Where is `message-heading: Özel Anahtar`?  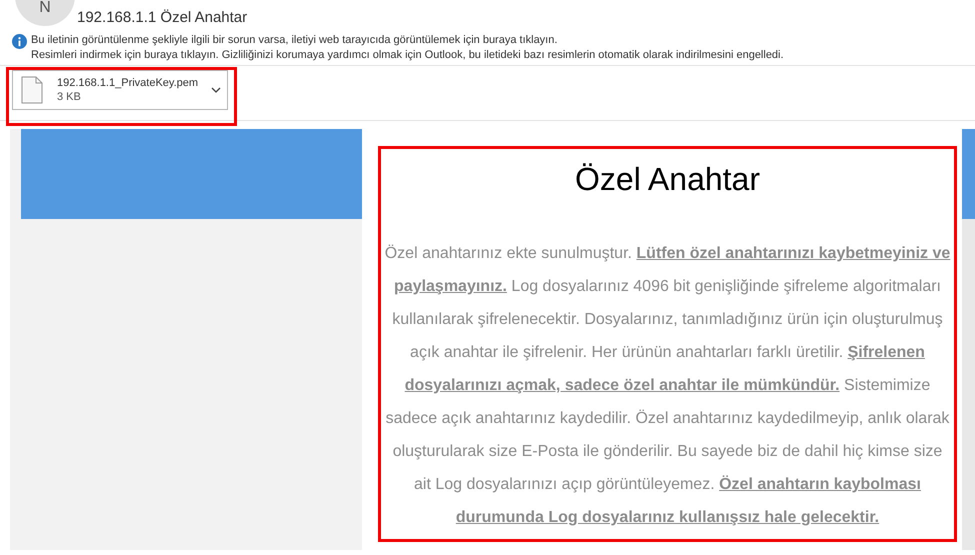 message-heading: Özel Anahtar is located at coordinates (667, 179).